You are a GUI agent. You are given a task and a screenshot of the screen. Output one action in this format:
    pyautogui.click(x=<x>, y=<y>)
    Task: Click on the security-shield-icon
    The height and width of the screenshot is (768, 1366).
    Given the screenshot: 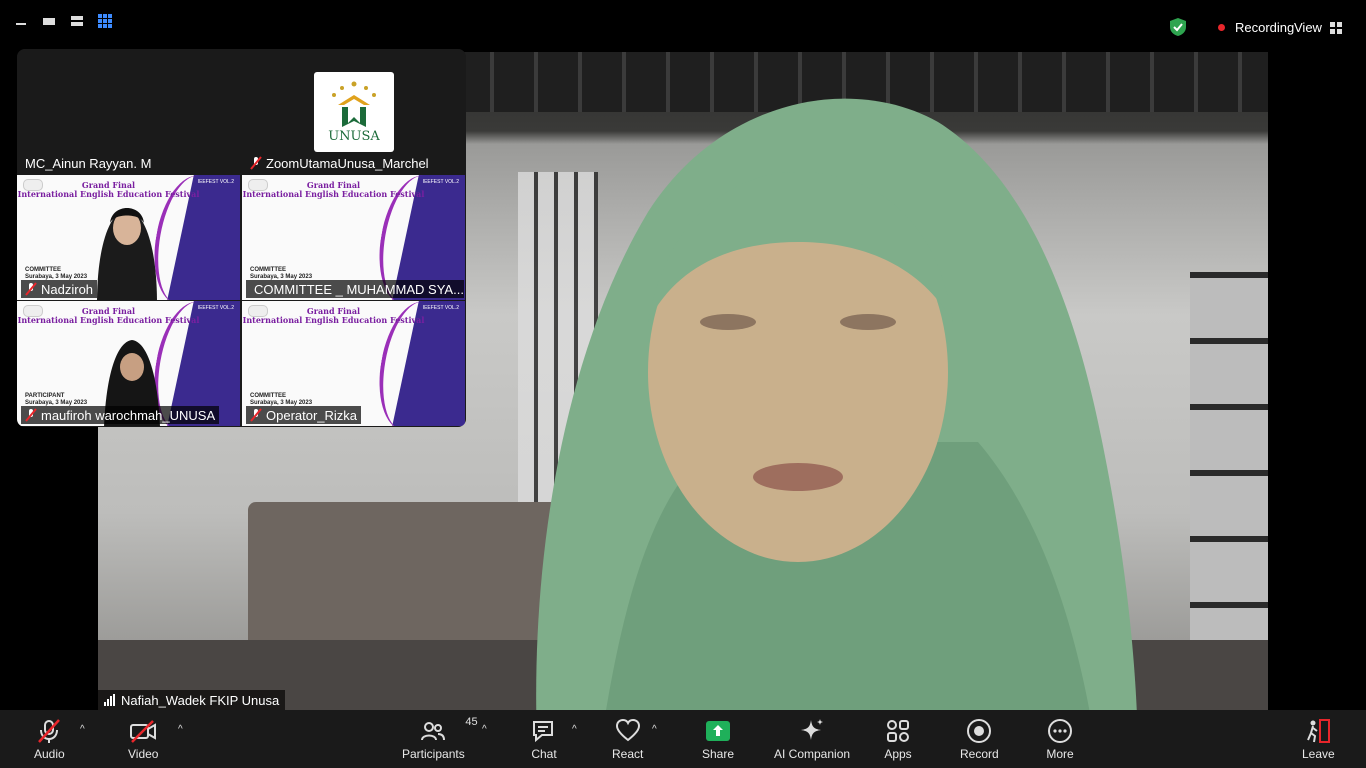 What is the action you would take?
    pyautogui.click(x=1178, y=27)
    